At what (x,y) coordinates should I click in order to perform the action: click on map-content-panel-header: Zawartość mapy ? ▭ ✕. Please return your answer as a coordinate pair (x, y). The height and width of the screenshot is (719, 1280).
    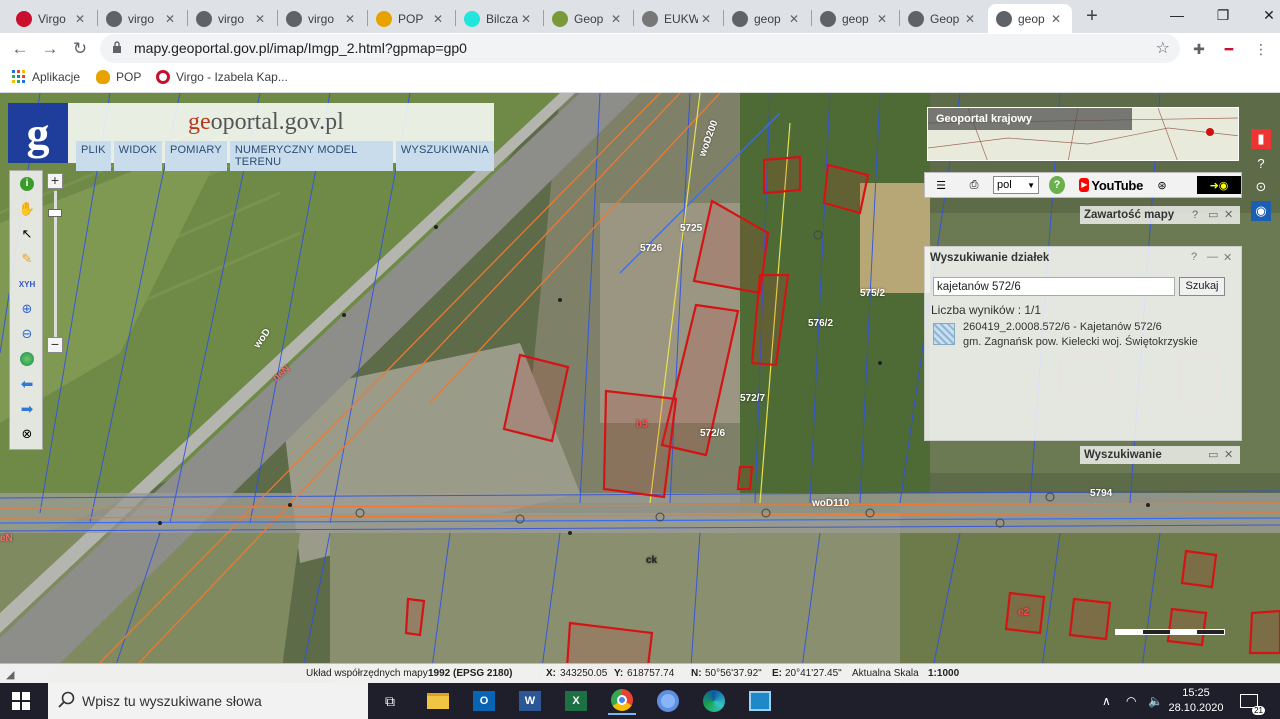
    Looking at the image, I should click on (1160, 215).